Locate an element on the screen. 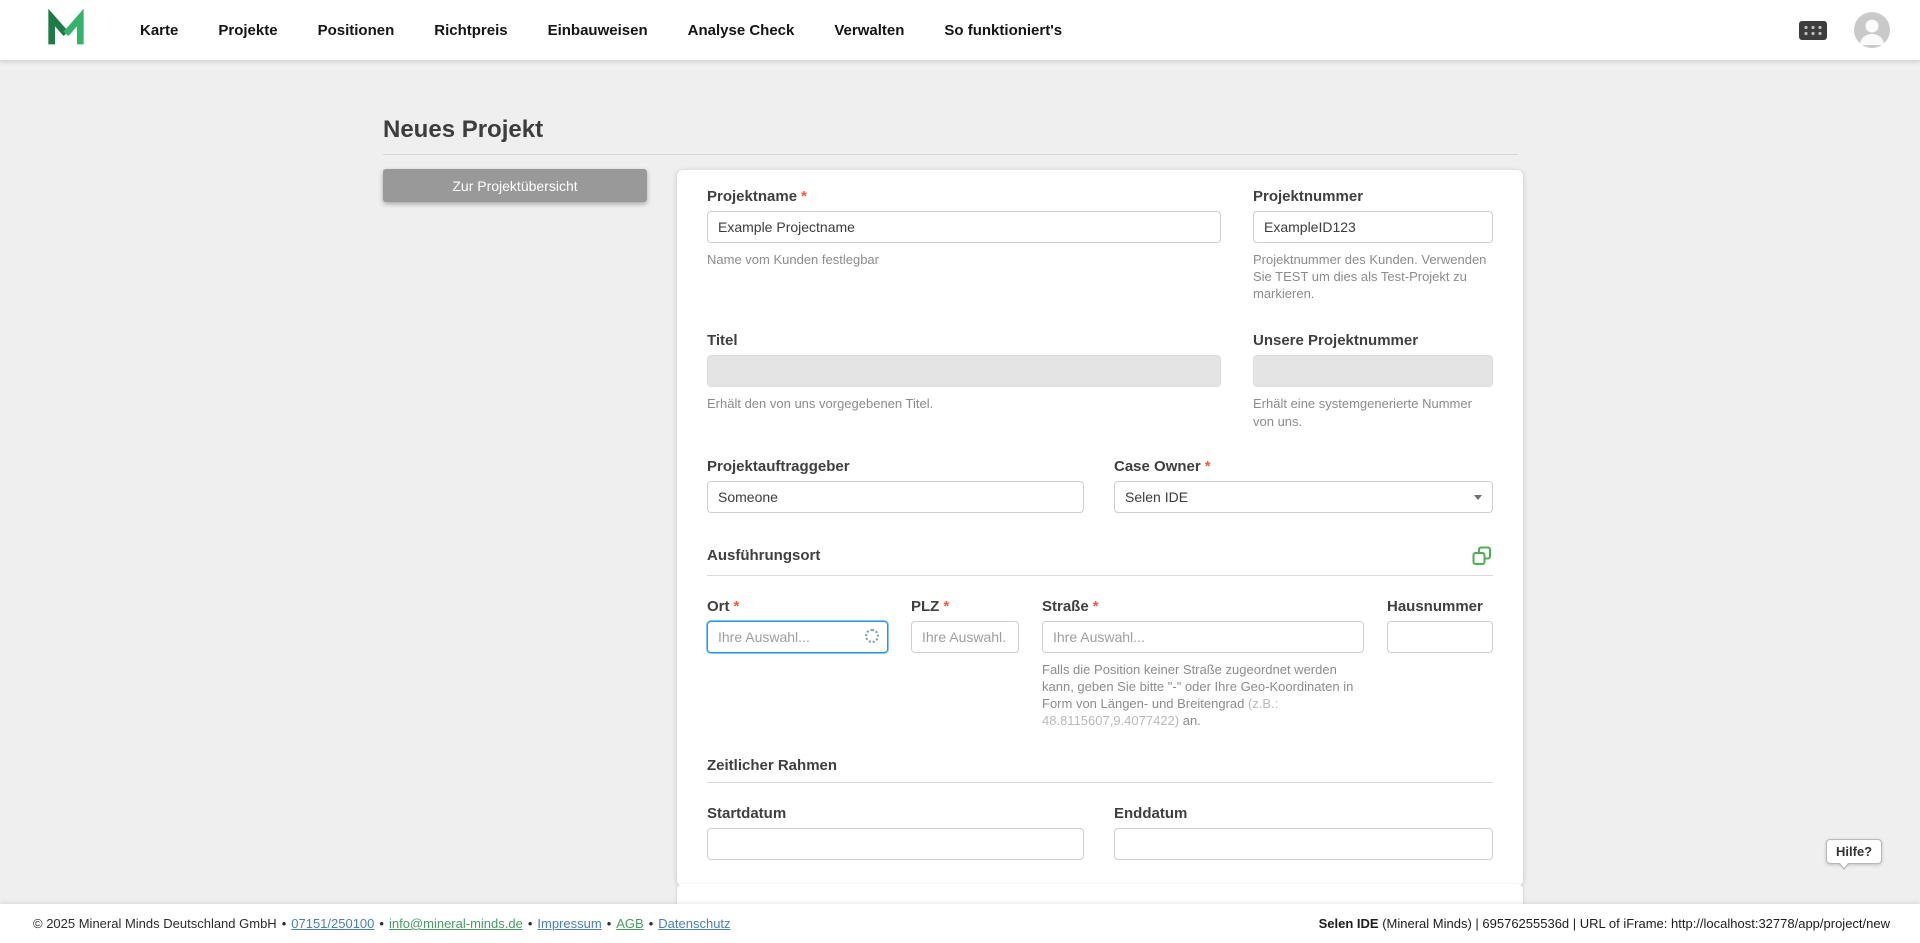  footer-datenschutz-link: Datenschutz is located at coordinates (694, 923).